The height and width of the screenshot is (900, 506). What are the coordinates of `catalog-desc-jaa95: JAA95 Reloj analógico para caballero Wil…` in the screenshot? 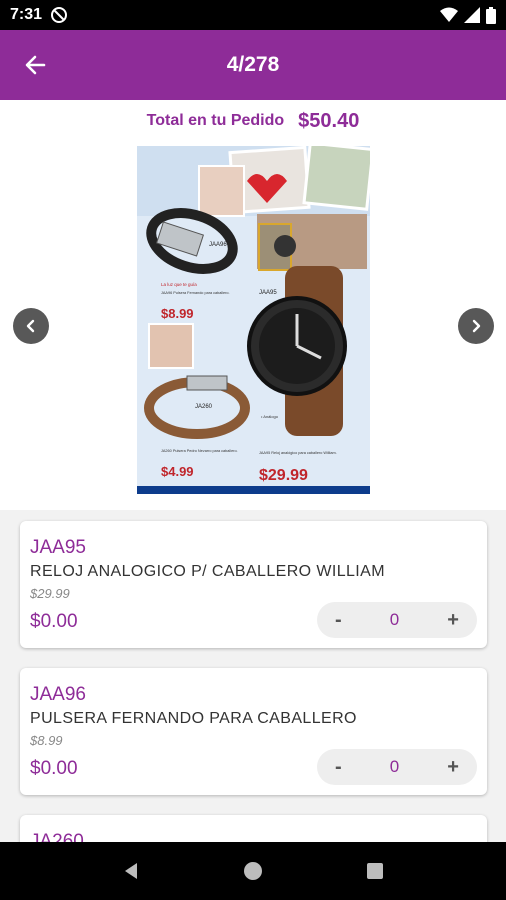 It's located at (298, 453).